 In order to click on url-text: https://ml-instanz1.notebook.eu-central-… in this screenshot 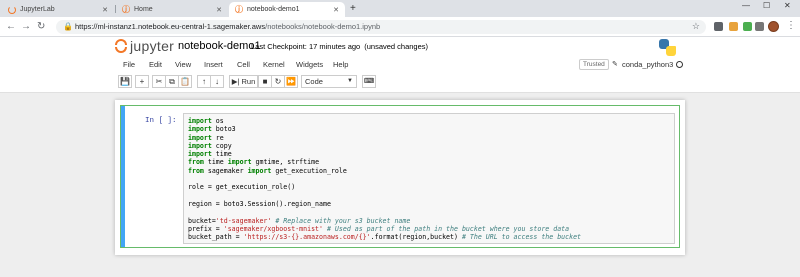, I will do `click(227, 26)`.